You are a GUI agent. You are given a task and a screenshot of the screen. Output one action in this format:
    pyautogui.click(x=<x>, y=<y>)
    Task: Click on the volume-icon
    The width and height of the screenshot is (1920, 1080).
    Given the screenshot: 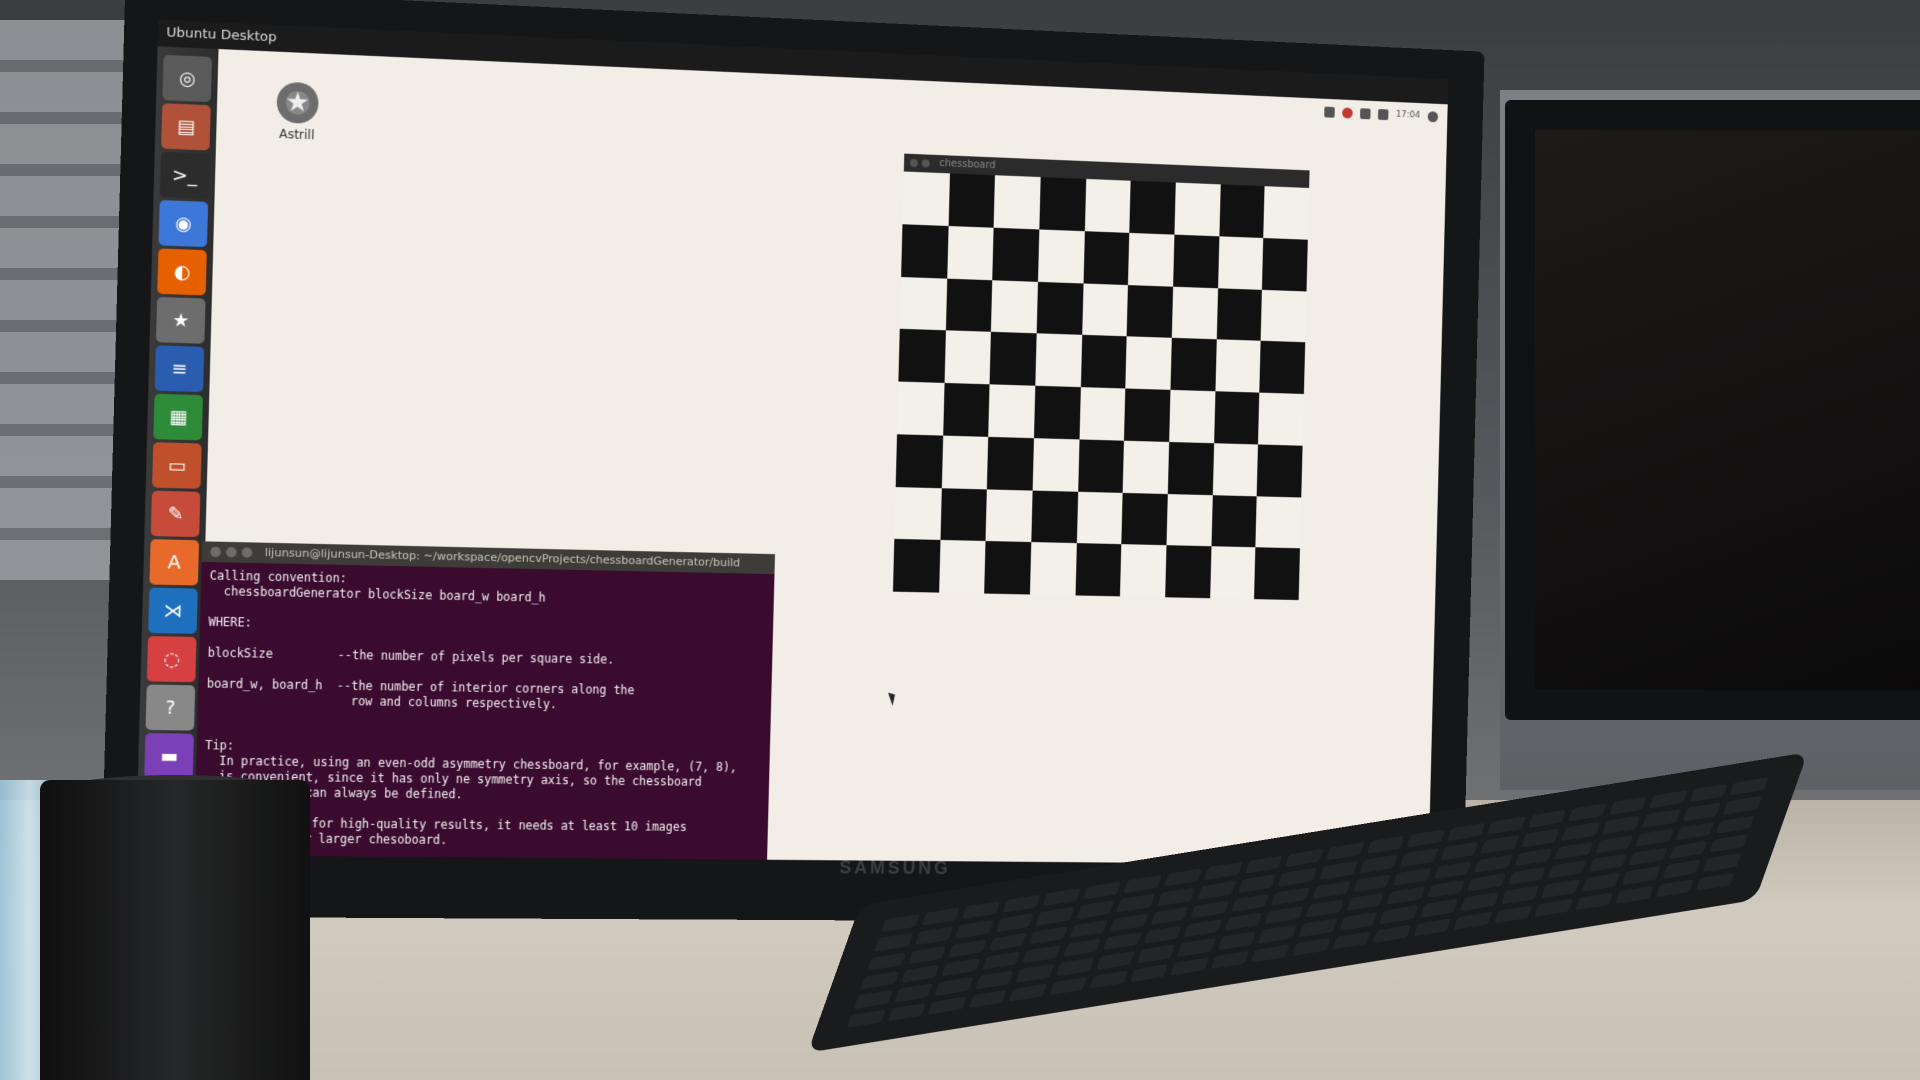 What is the action you would take?
    pyautogui.click(x=1383, y=114)
    